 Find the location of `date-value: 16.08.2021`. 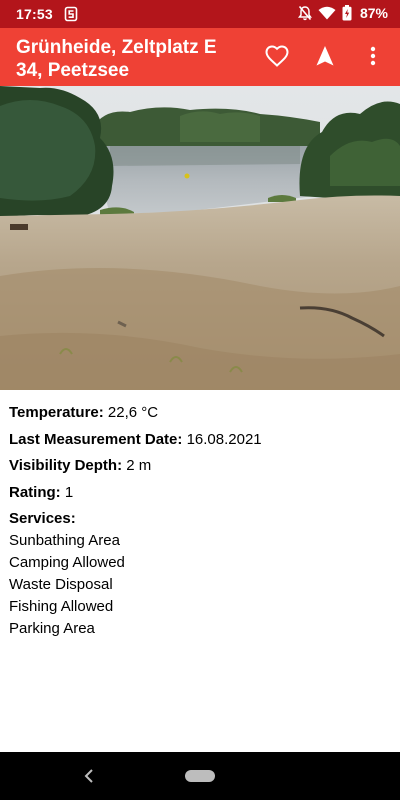

date-value: 16.08.2021 is located at coordinates (224, 439).